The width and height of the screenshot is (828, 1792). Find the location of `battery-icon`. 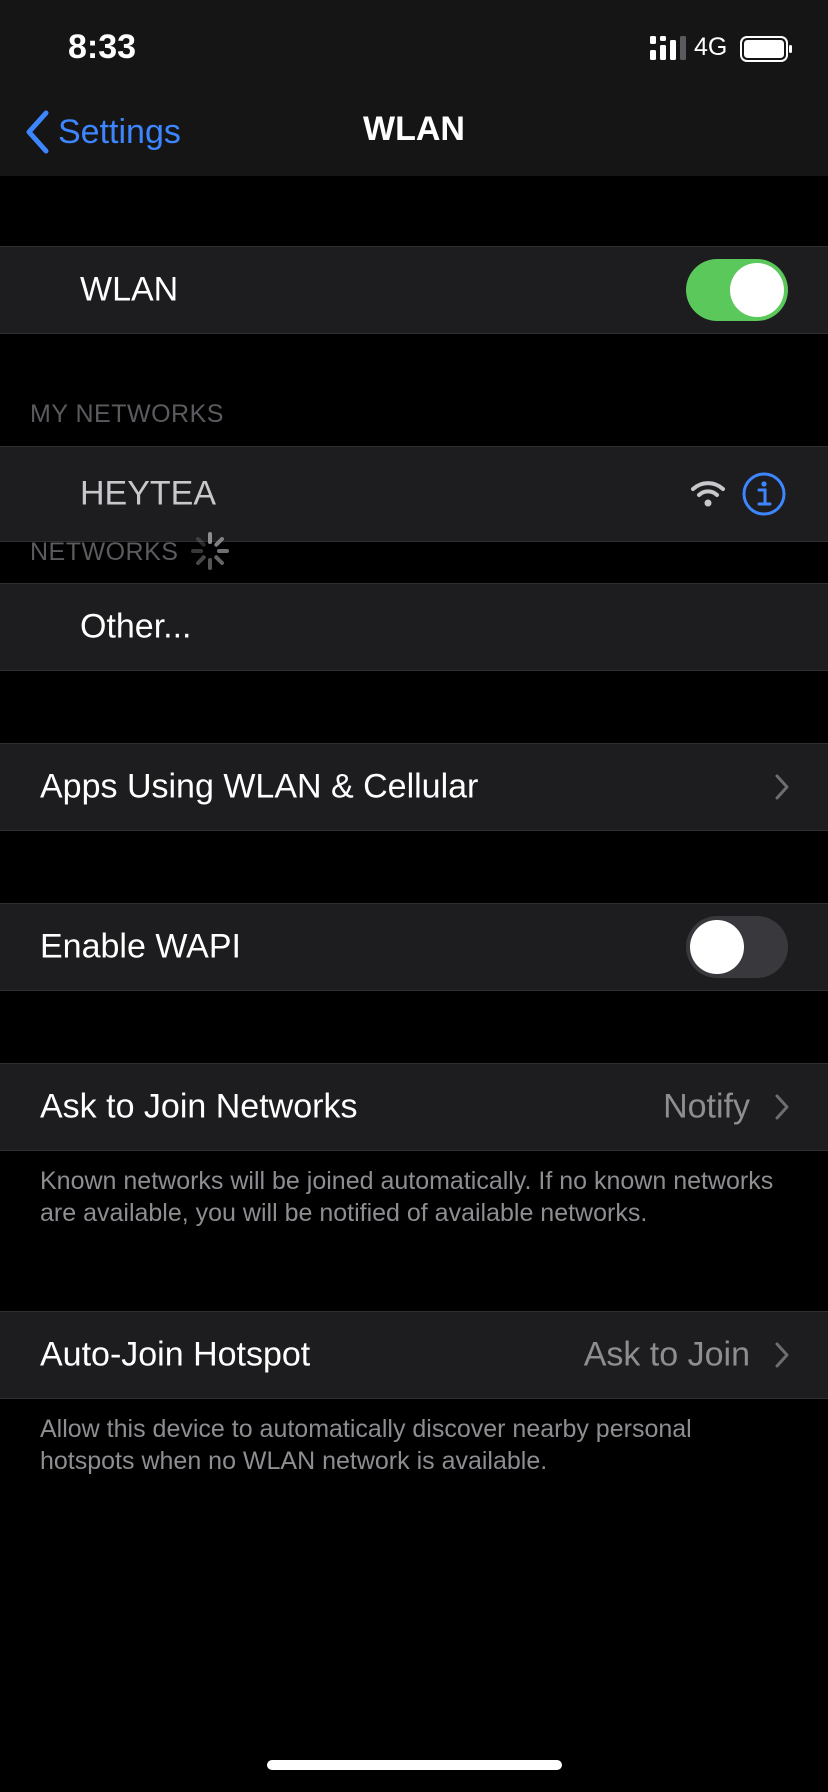

battery-icon is located at coordinates (766, 49).